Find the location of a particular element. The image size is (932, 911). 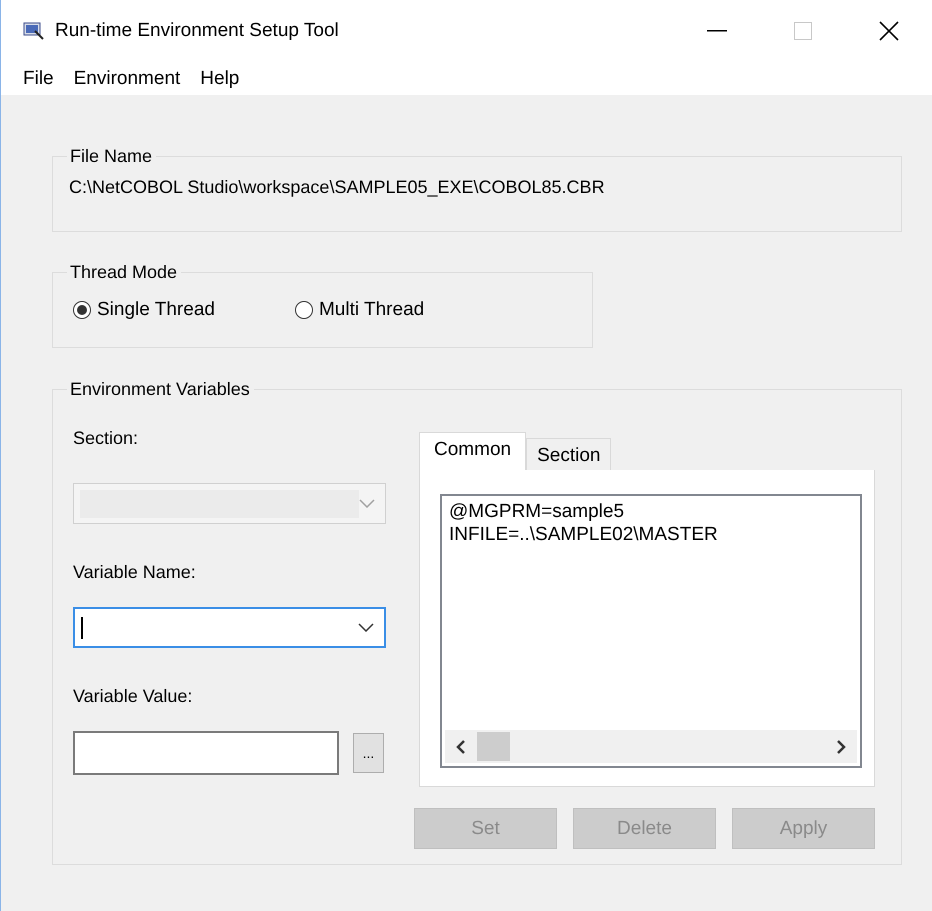

tab: Common is located at coordinates (472, 451).